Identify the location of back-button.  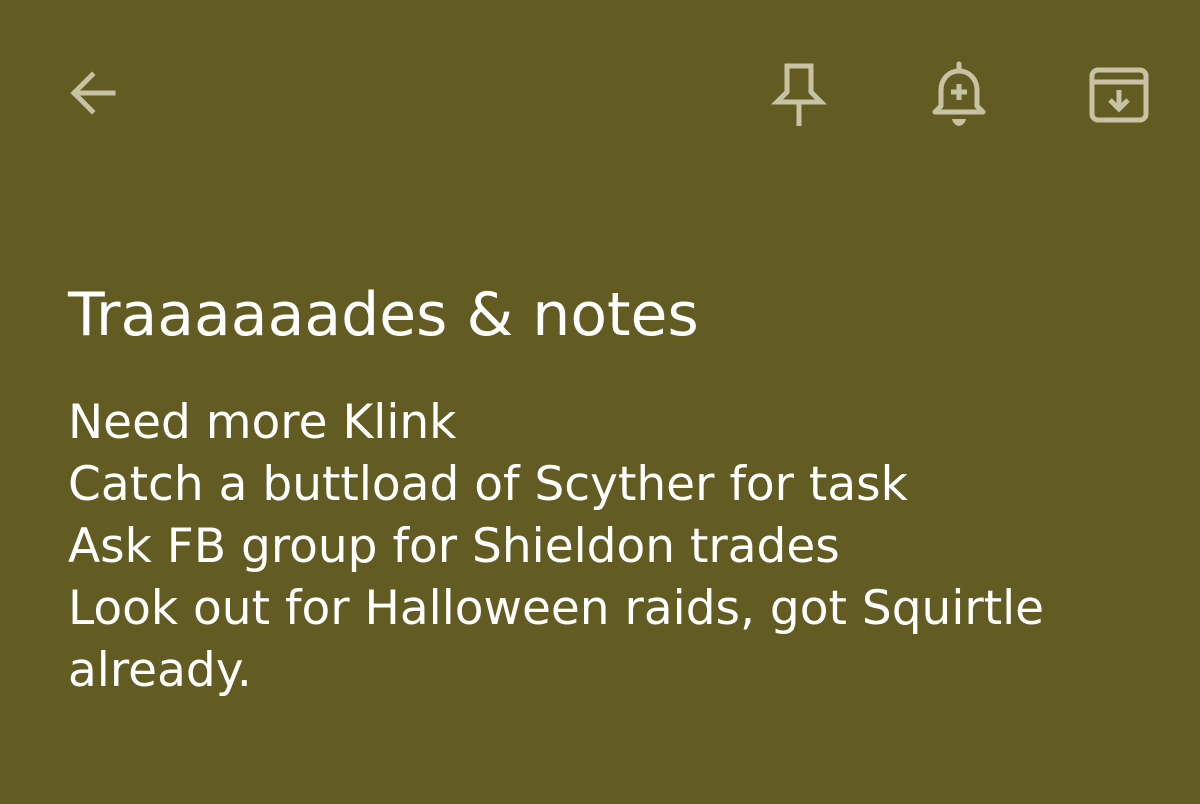
(93, 93).